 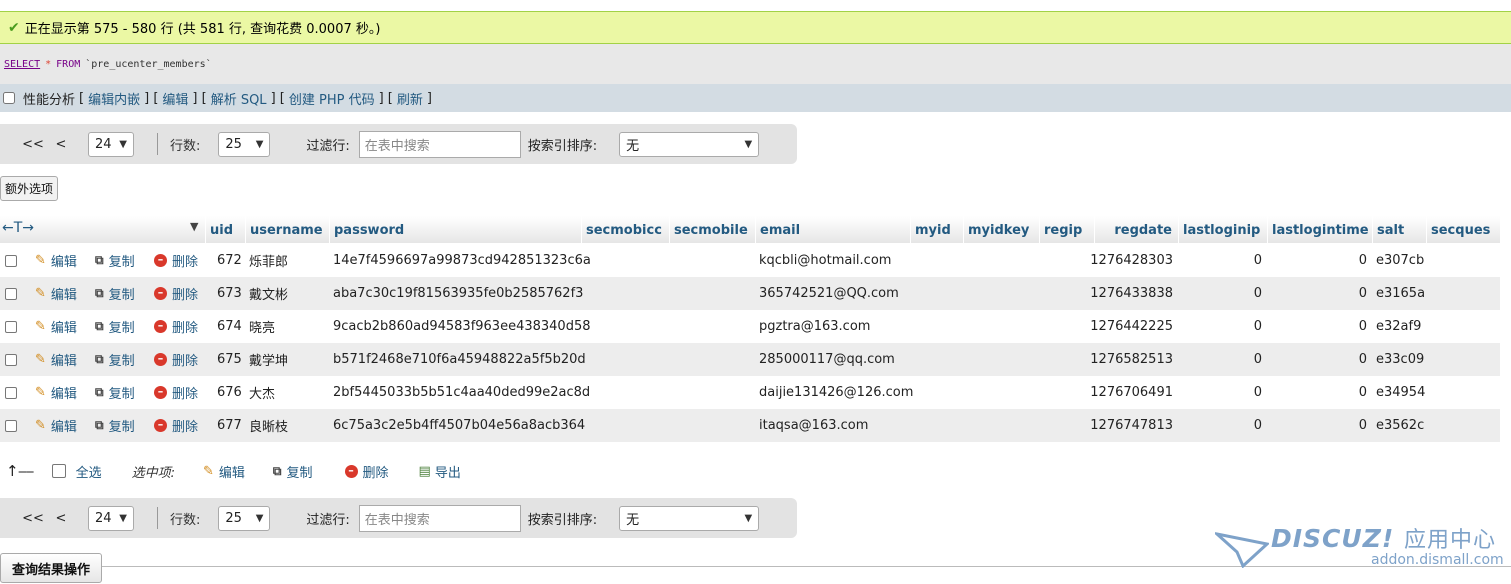 I want to click on bulk-export-button: ▤ 导出, so click(x=440, y=471).